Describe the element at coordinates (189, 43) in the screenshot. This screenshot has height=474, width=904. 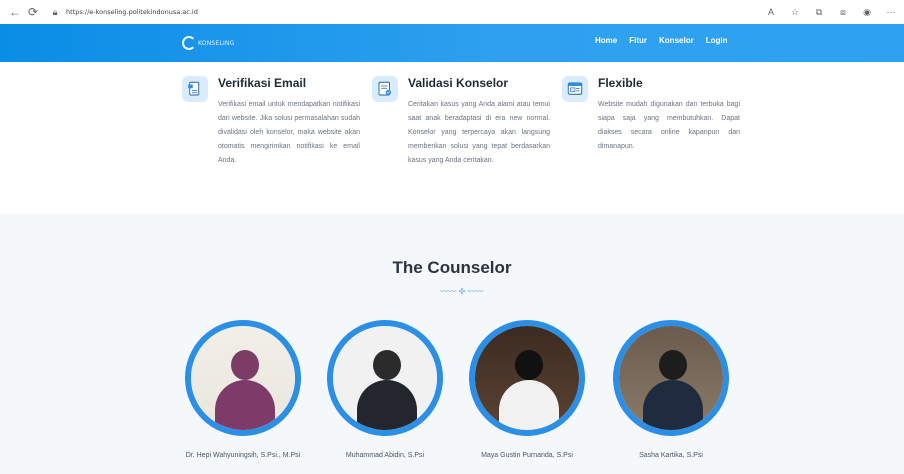
I see `logo-mark-icon` at that location.